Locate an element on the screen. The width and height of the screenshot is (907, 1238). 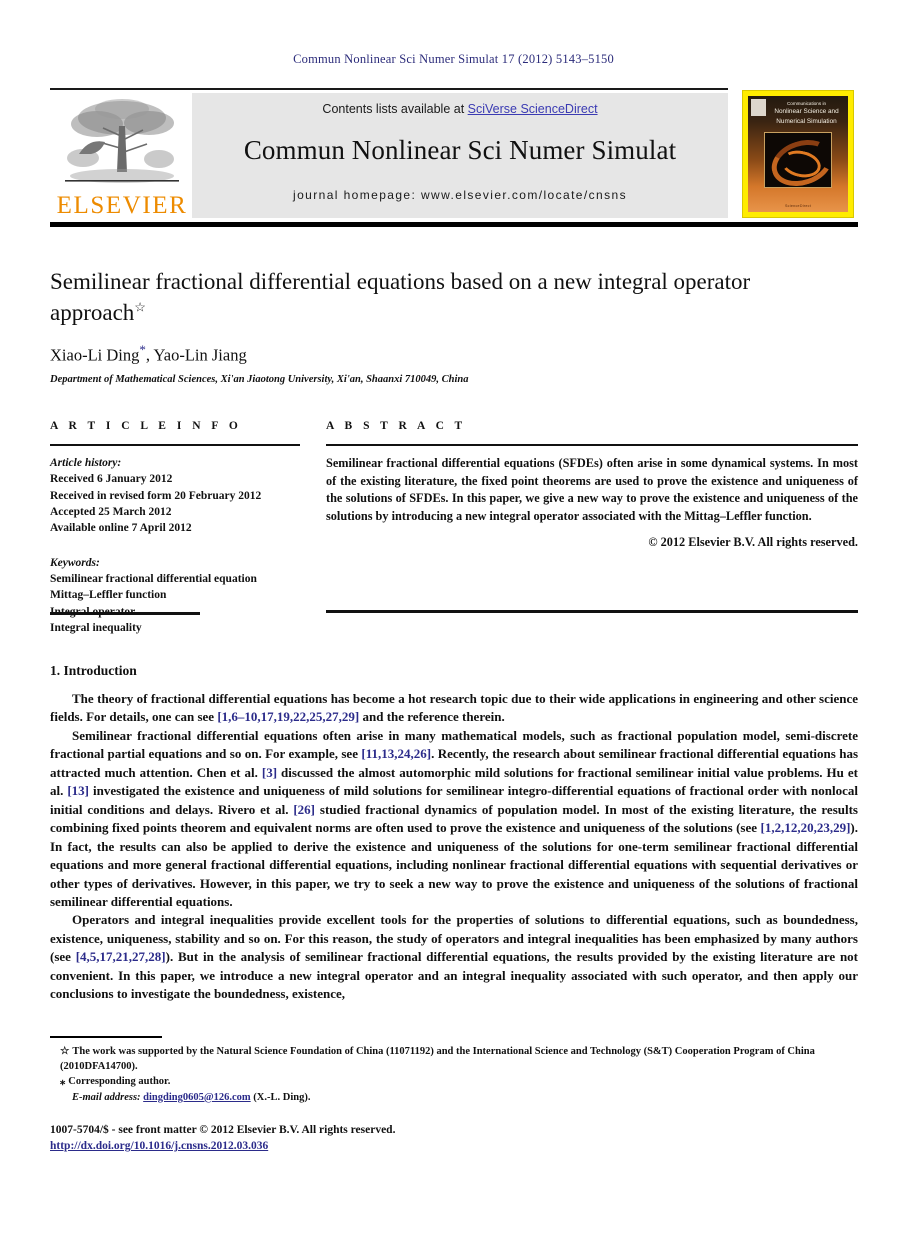
section-heading: 1. Introduction is located at coordinates (93, 670).